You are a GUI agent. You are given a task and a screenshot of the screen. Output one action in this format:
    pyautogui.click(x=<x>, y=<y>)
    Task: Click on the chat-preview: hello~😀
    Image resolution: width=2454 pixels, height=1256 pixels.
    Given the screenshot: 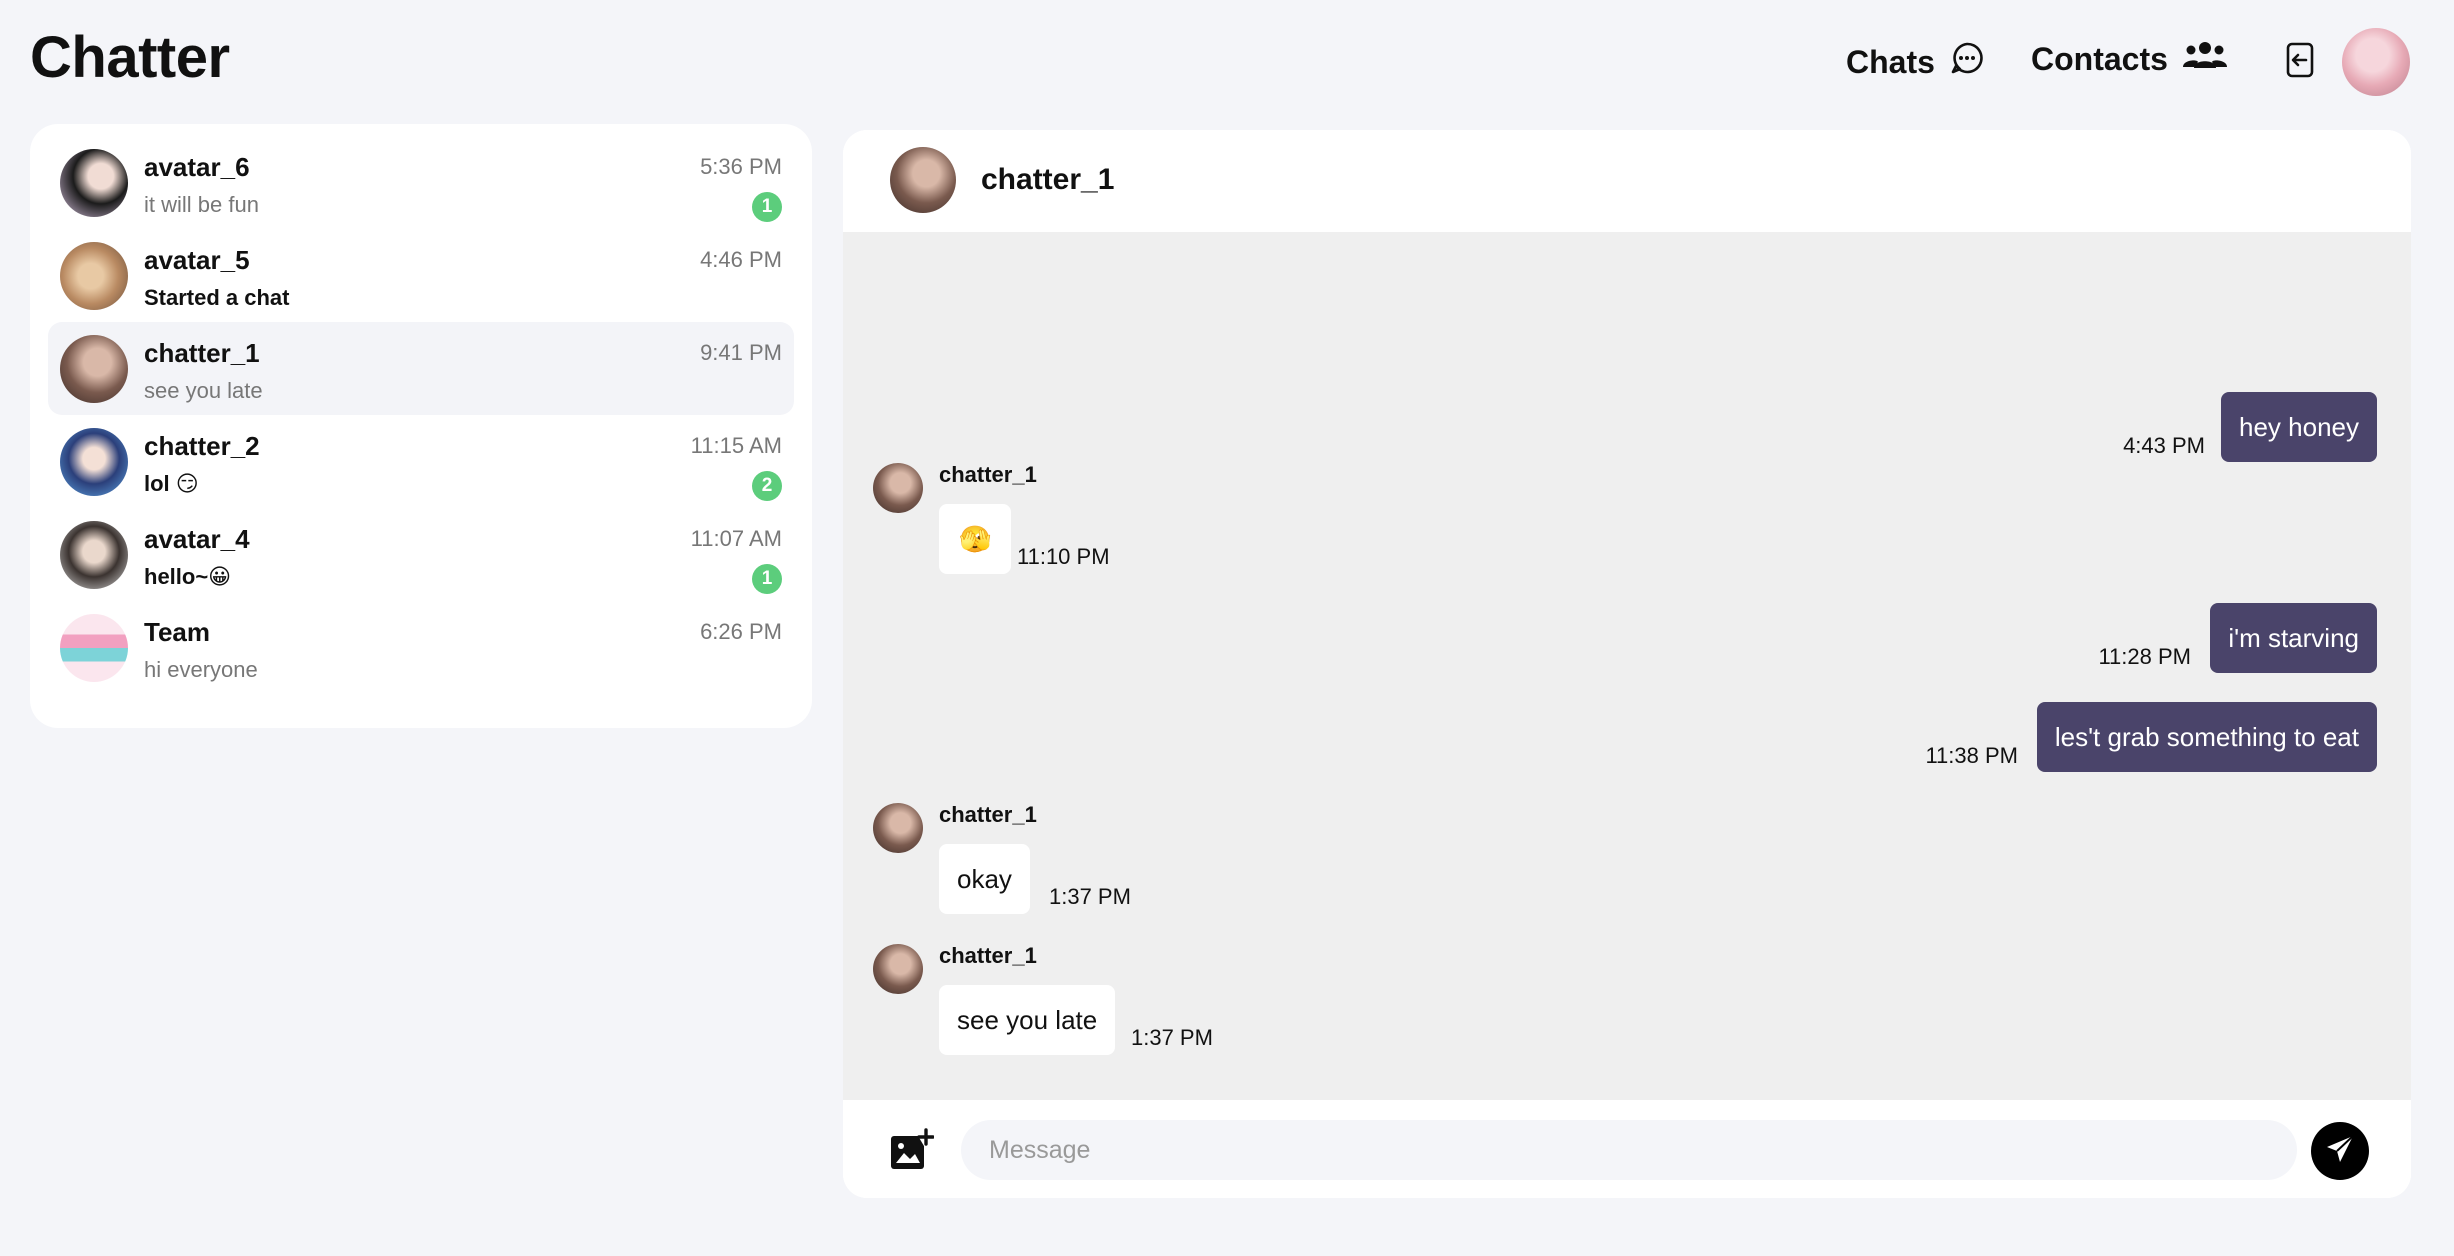 What is the action you would take?
    pyautogui.click(x=188, y=576)
    